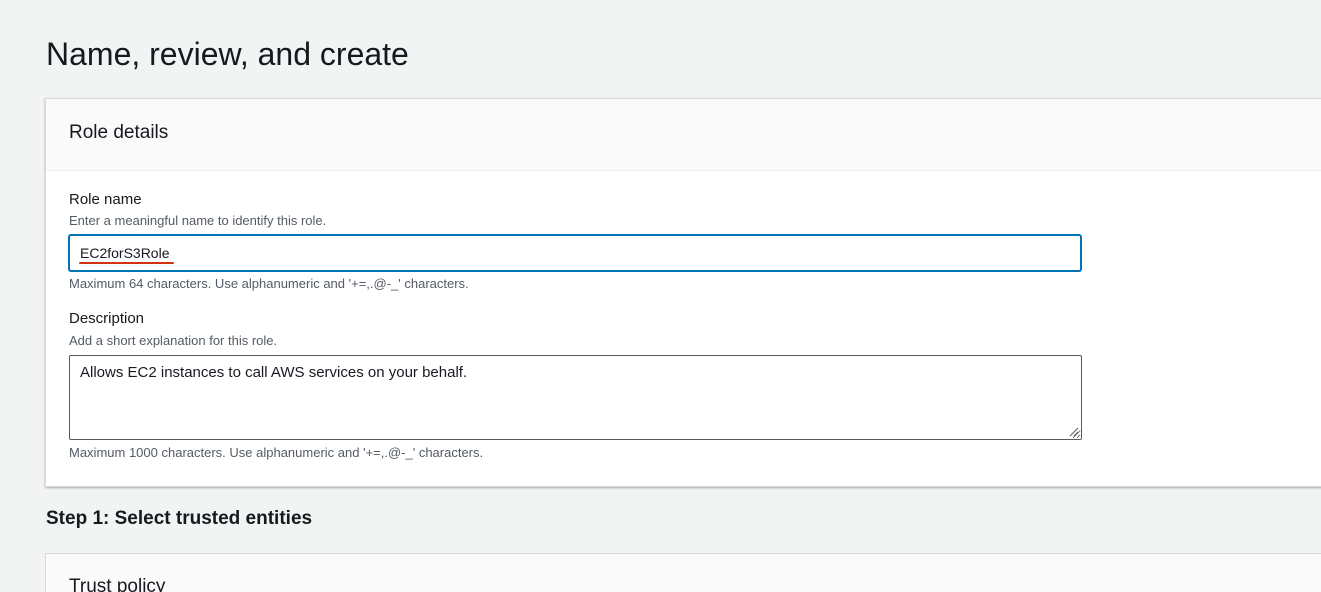 The height and width of the screenshot is (592, 1321). What do you see at coordinates (107, 318) in the screenshot?
I see `description-label: Description` at bounding box center [107, 318].